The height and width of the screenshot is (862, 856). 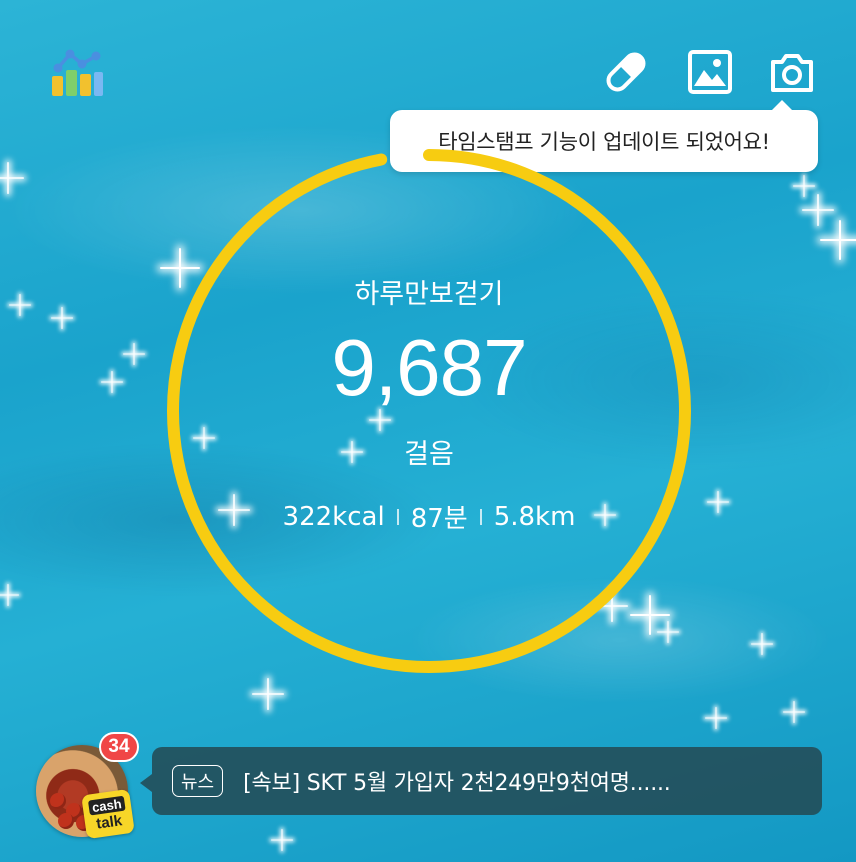 What do you see at coordinates (429, 454) in the screenshot?
I see `step-unit: 걸음` at bounding box center [429, 454].